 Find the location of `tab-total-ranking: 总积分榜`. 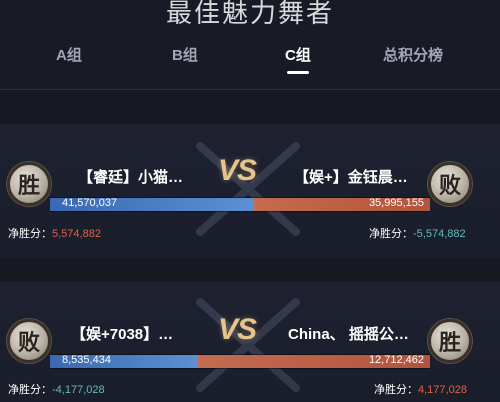

tab-total-ranking: 总积分榜 is located at coordinates (413, 54).